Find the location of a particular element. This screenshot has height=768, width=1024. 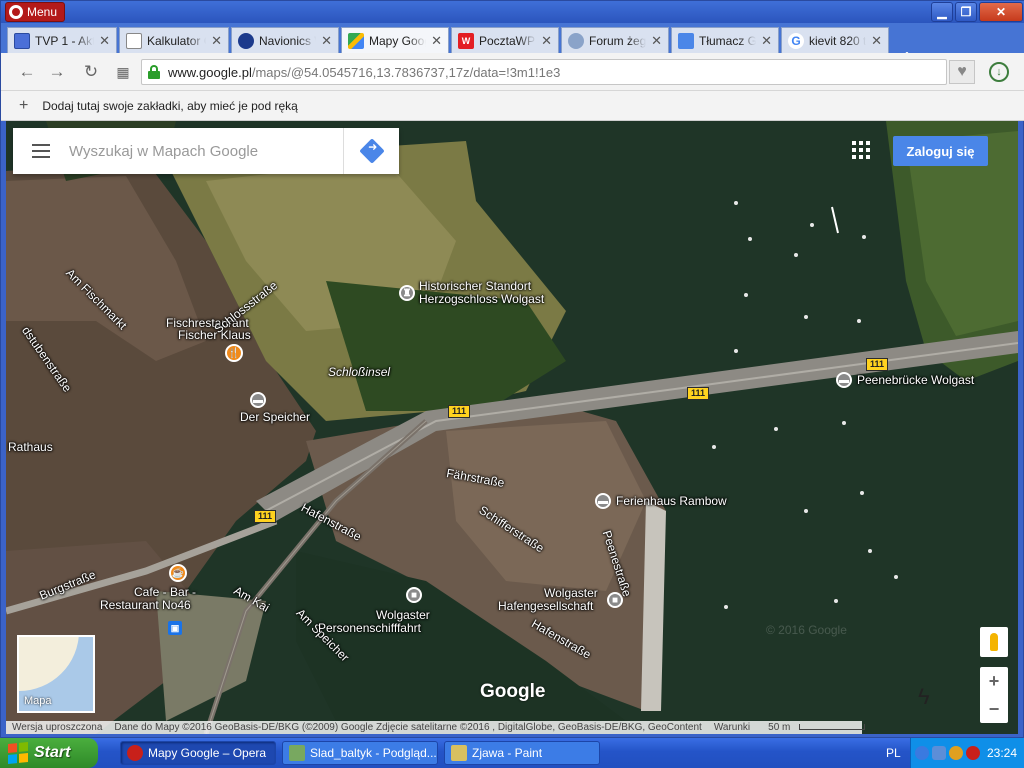

map-label-der-speicher: Der Speicher is located at coordinates (275, 417).